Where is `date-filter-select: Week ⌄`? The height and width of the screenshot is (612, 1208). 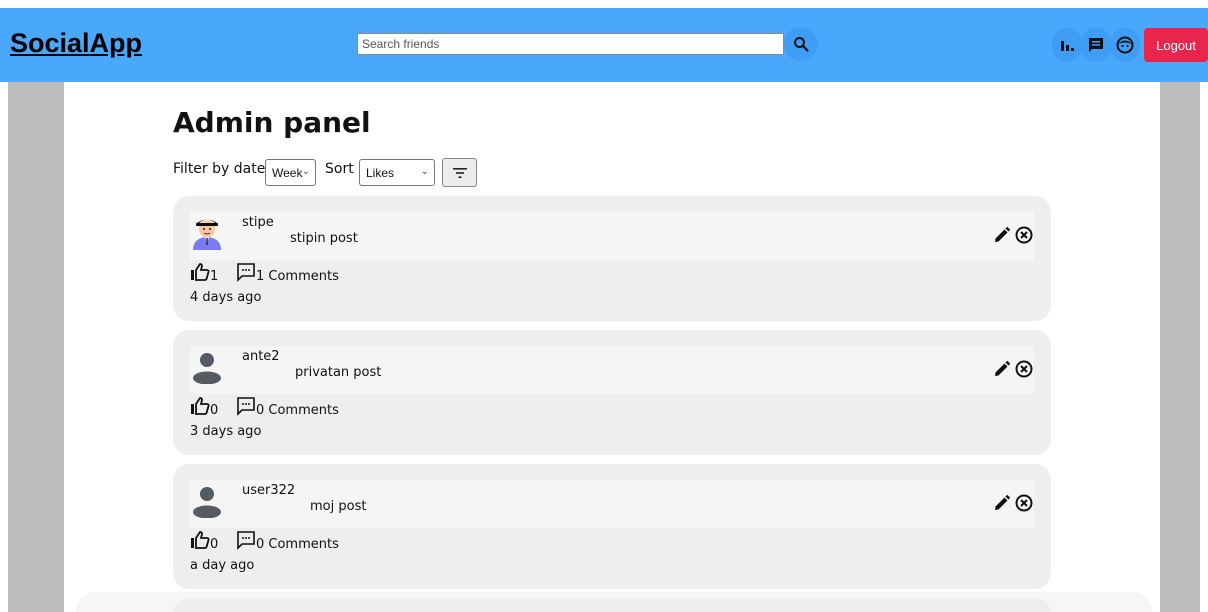
date-filter-select: Week ⌄ is located at coordinates (290, 172).